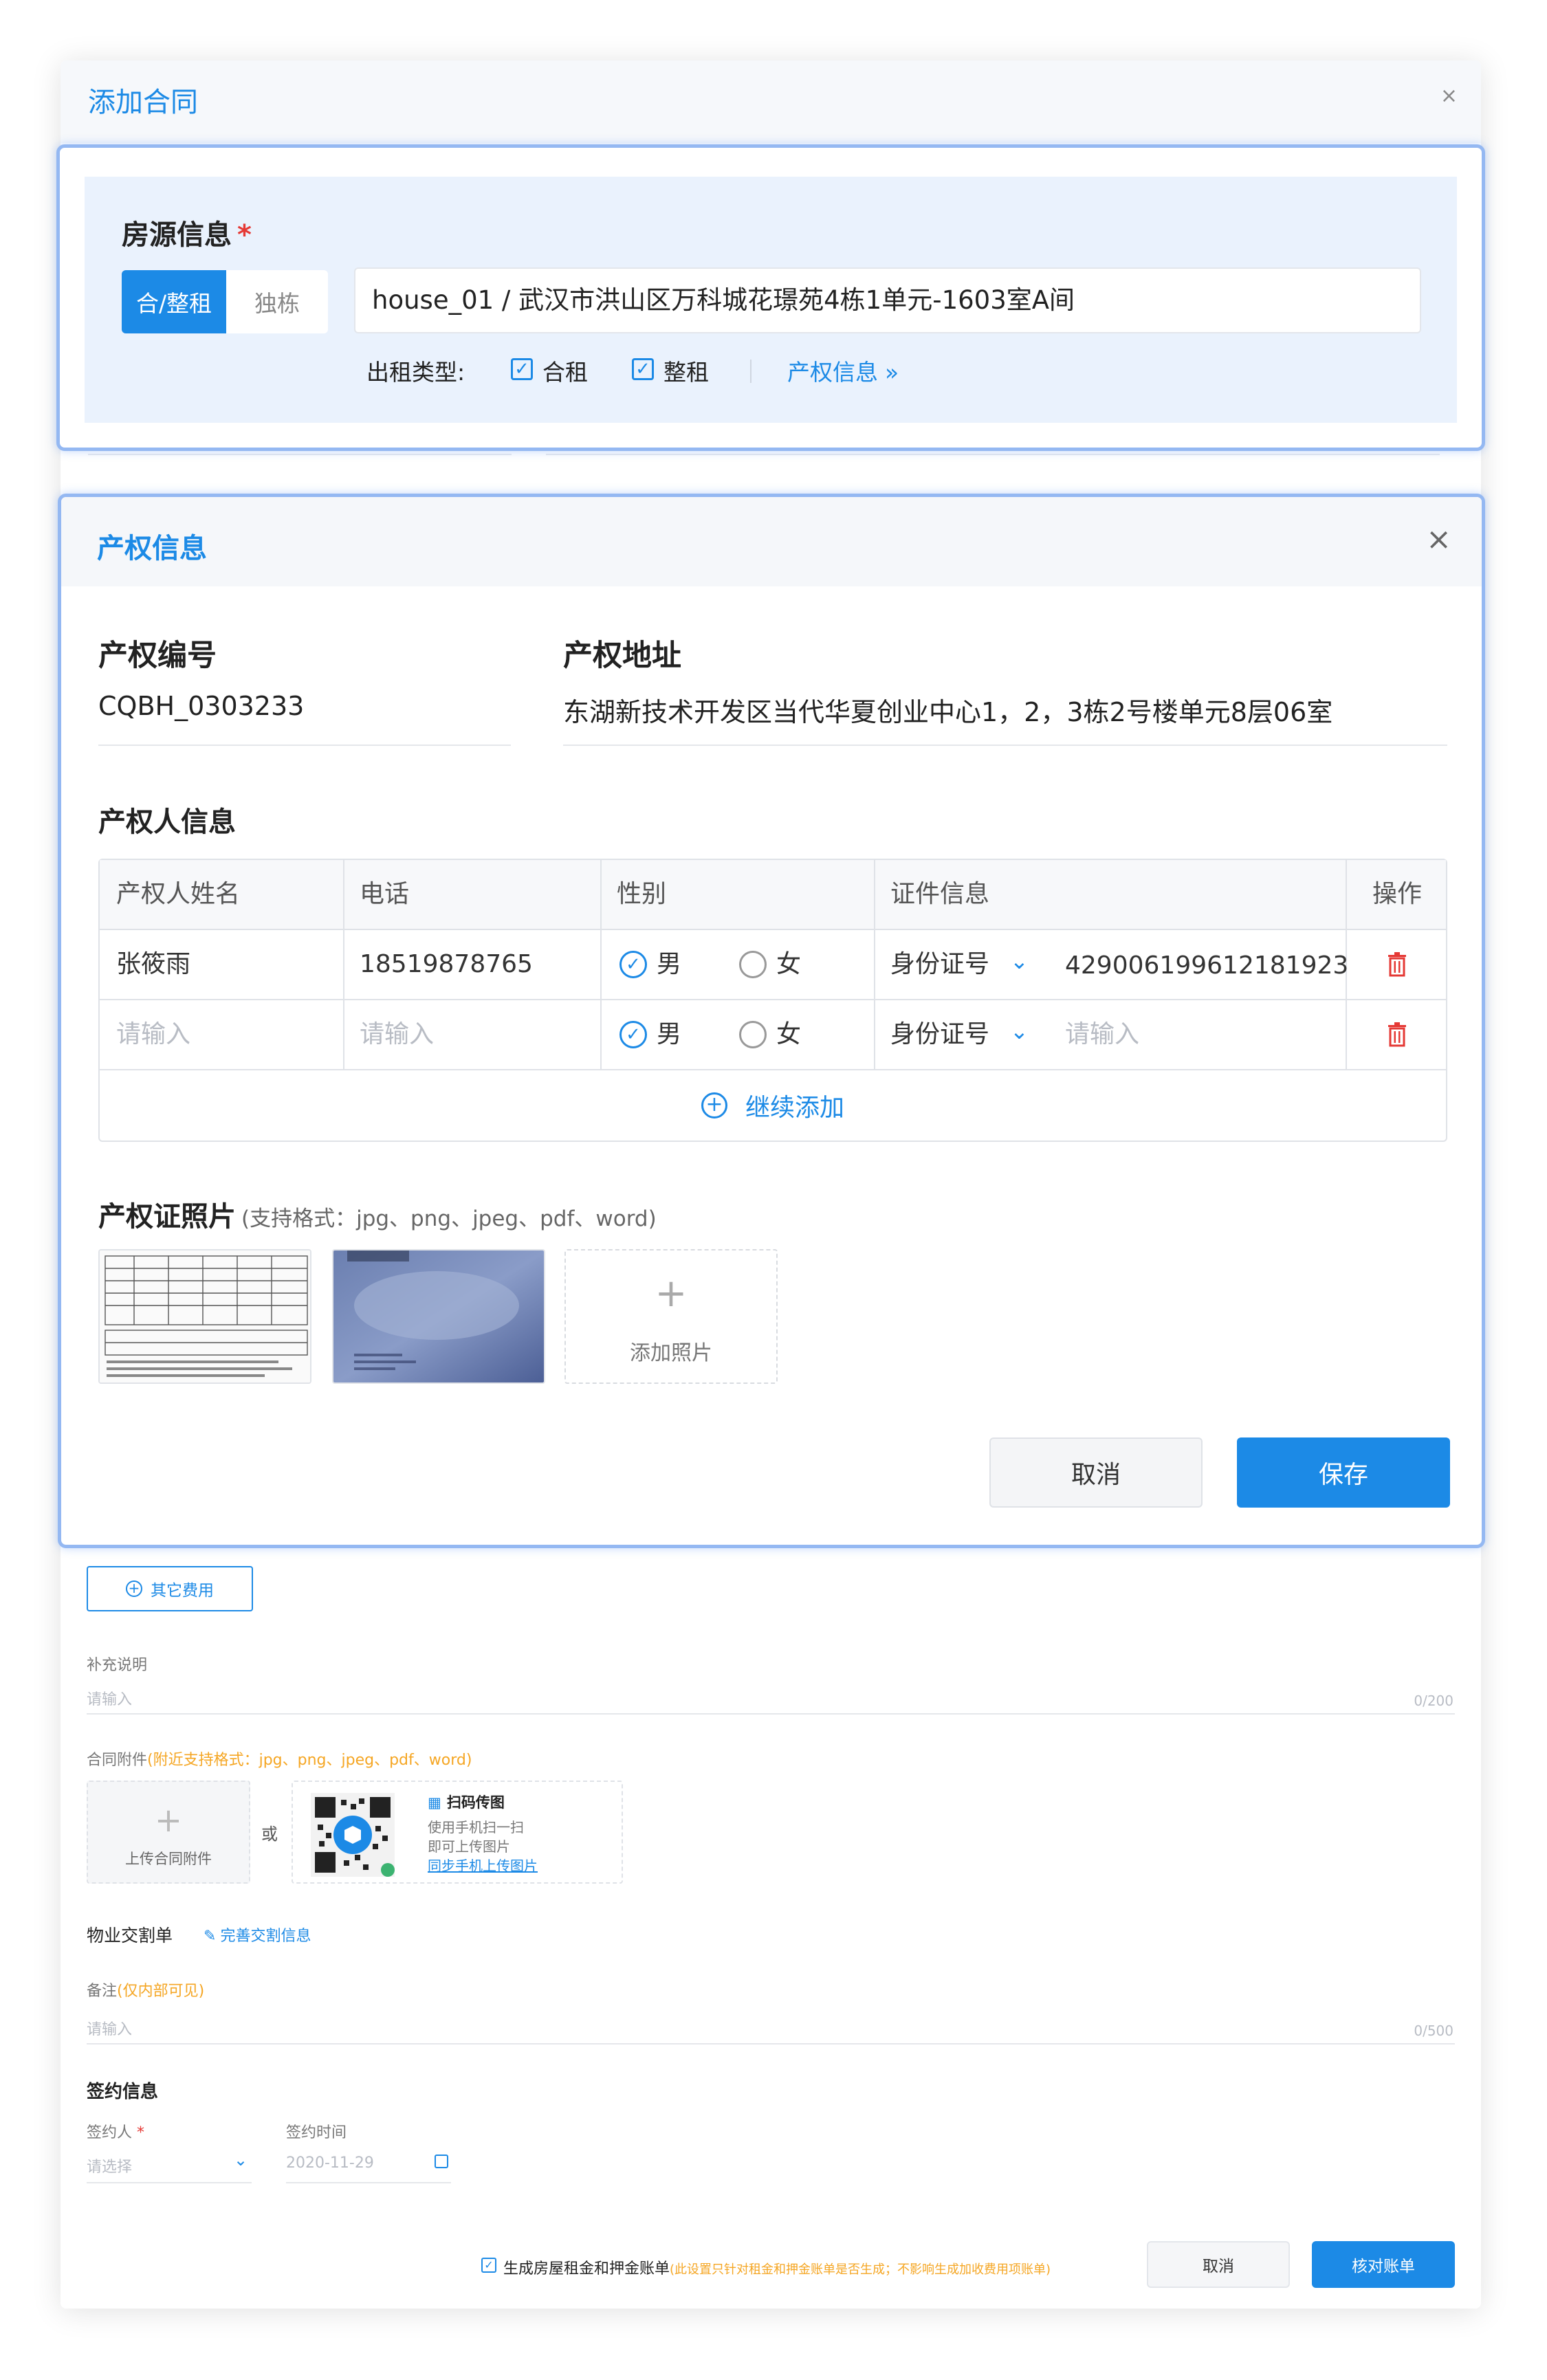 This screenshot has width=1547, height=2380. I want to click on property-number-underline, so click(304, 745).